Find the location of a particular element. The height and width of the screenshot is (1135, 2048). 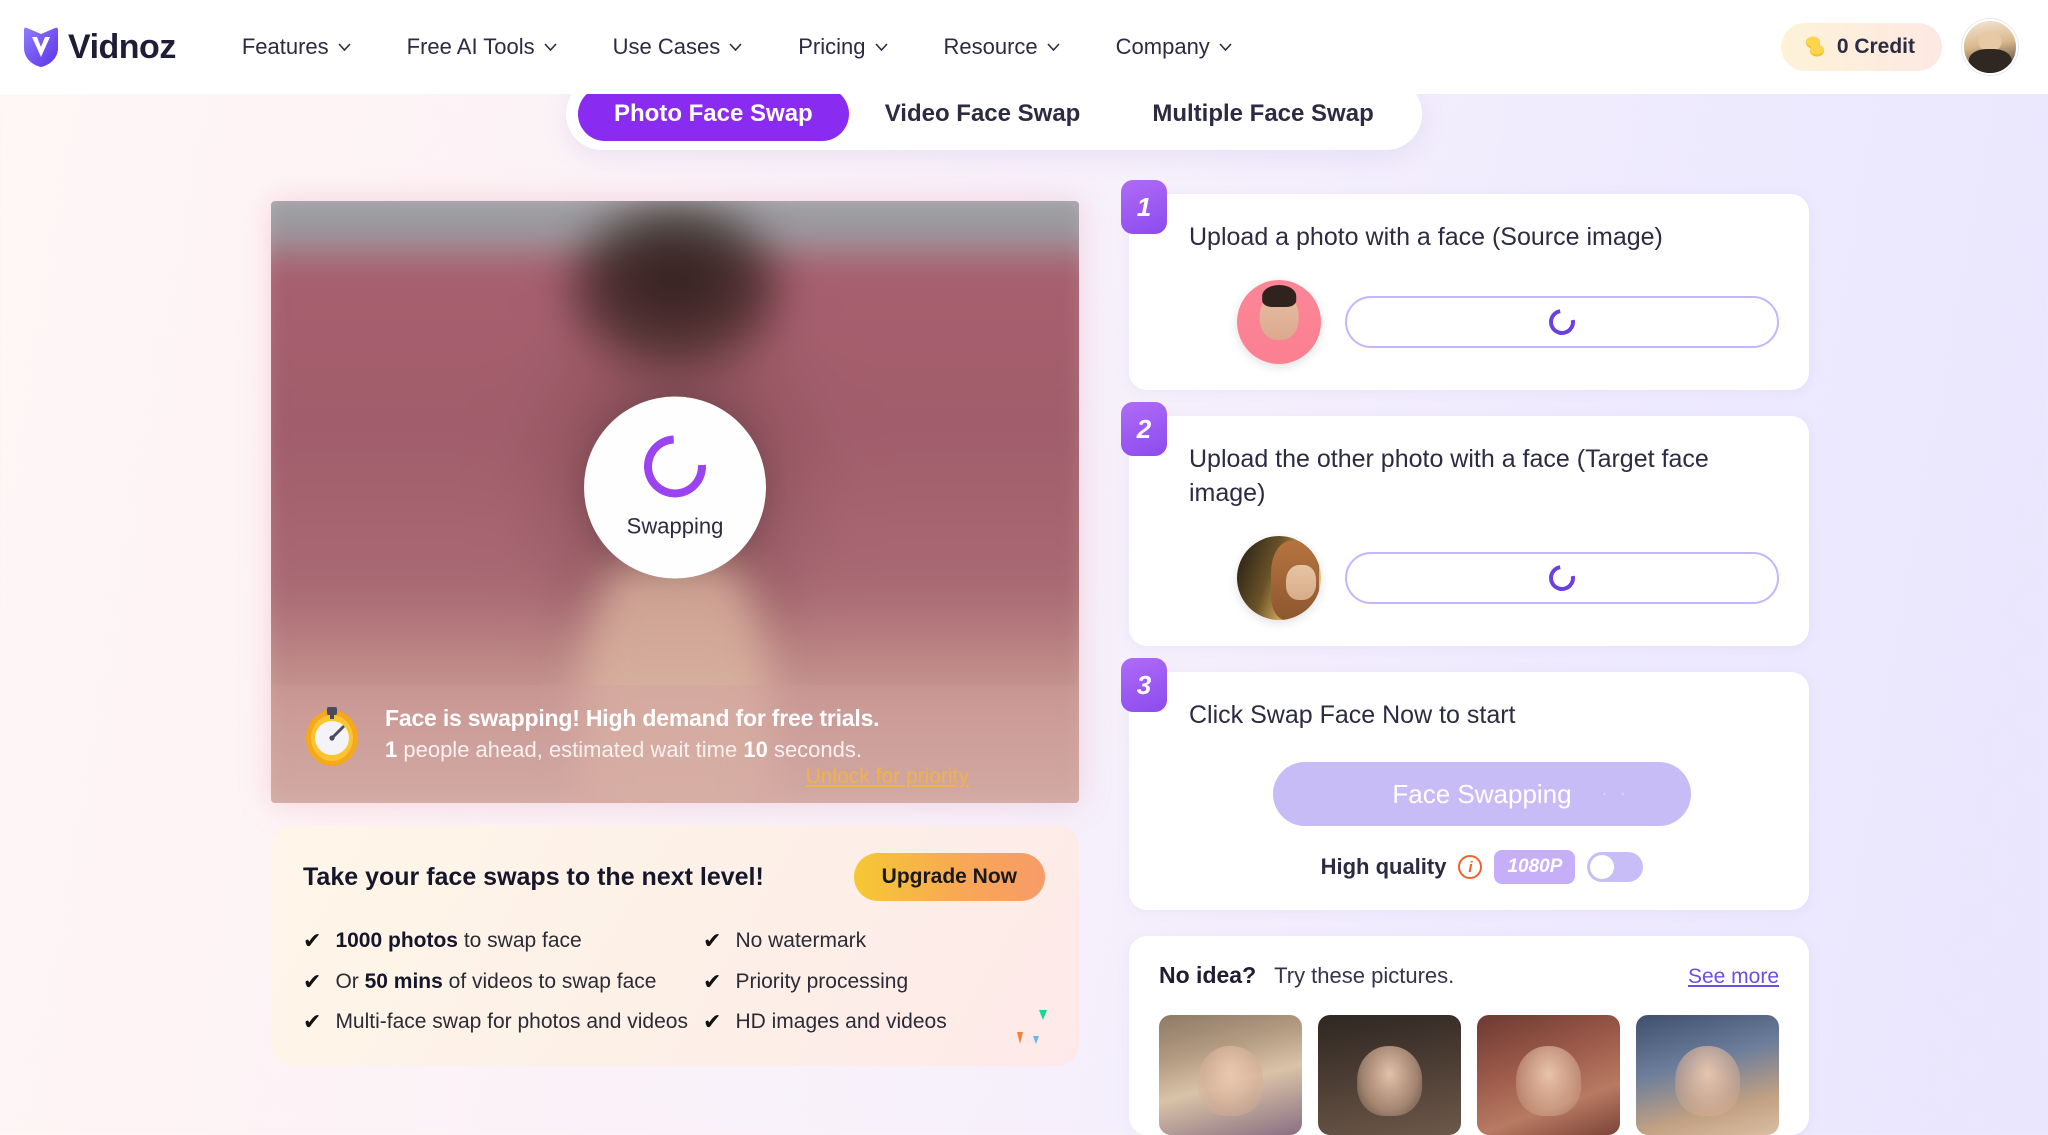

vidnoz-logo: Vidnoz is located at coordinates (97, 47).